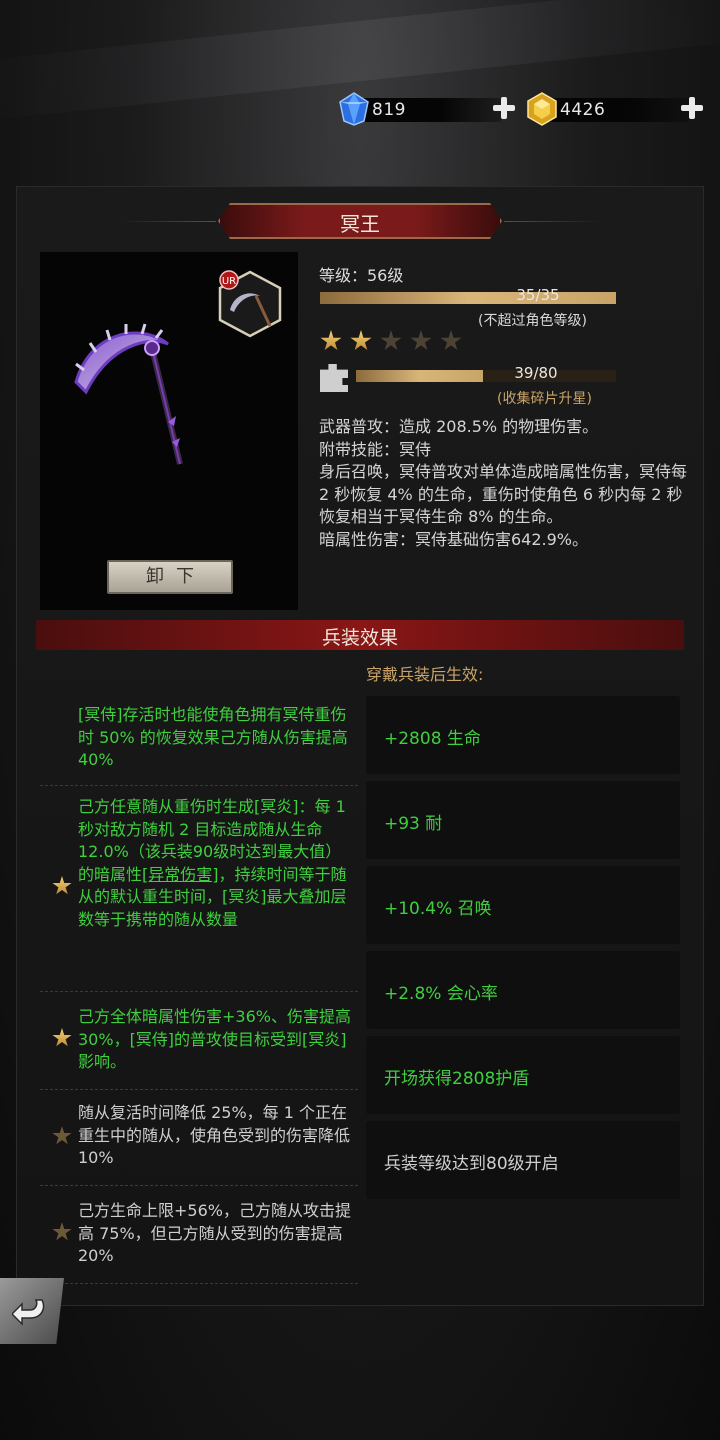 The width and height of the screenshot is (720, 1440). Describe the element at coordinates (457, 1079) in the screenshot. I see `stat-text: 开场获得2808护盾` at that location.